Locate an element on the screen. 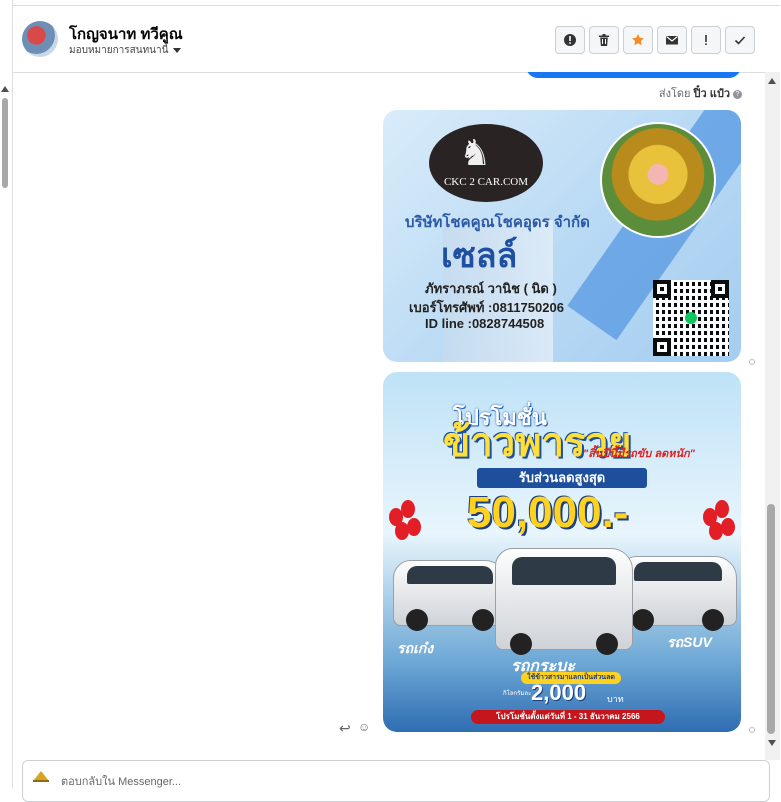  line-app-icon is located at coordinates (691, 318).